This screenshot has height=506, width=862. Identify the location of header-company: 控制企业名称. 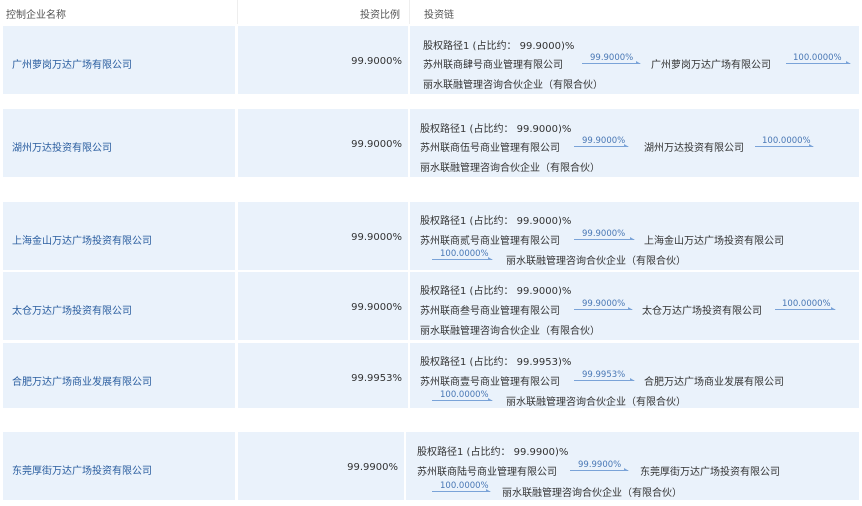
(36, 15).